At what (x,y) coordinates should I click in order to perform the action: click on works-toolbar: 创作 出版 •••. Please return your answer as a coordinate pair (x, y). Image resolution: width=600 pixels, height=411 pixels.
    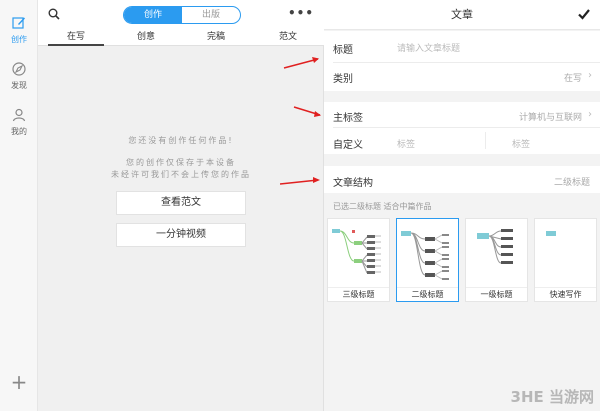
    Looking at the image, I should click on (181, 15).